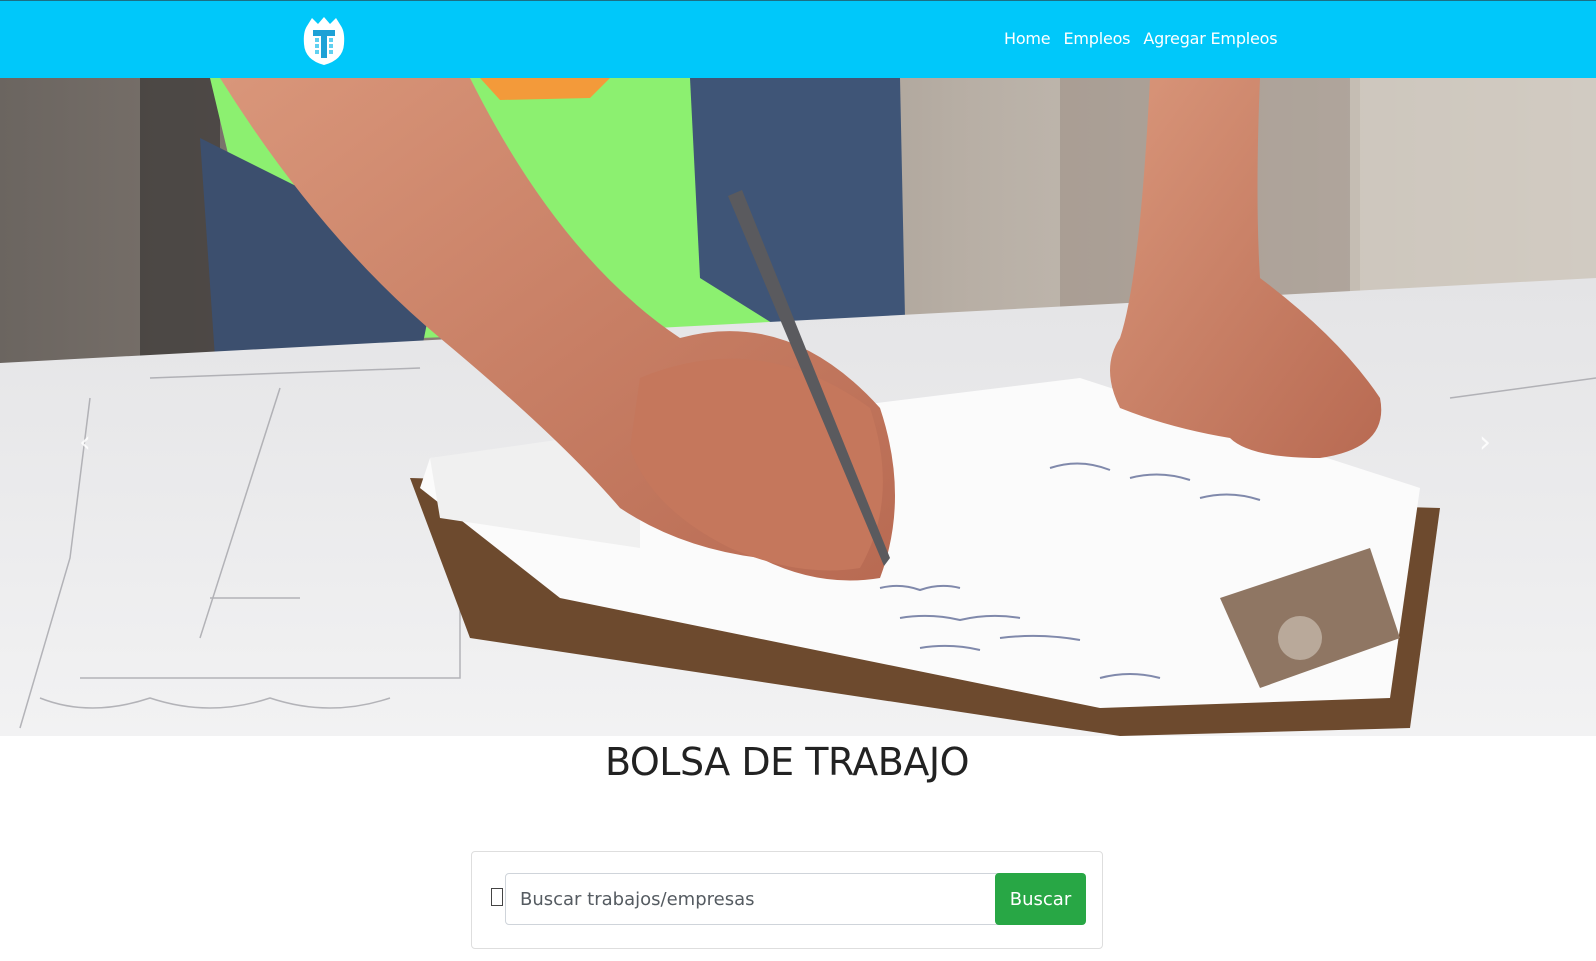 The height and width of the screenshot is (961, 1596). Describe the element at coordinates (1040, 899) in the screenshot. I see `search-button: Buscar` at that location.